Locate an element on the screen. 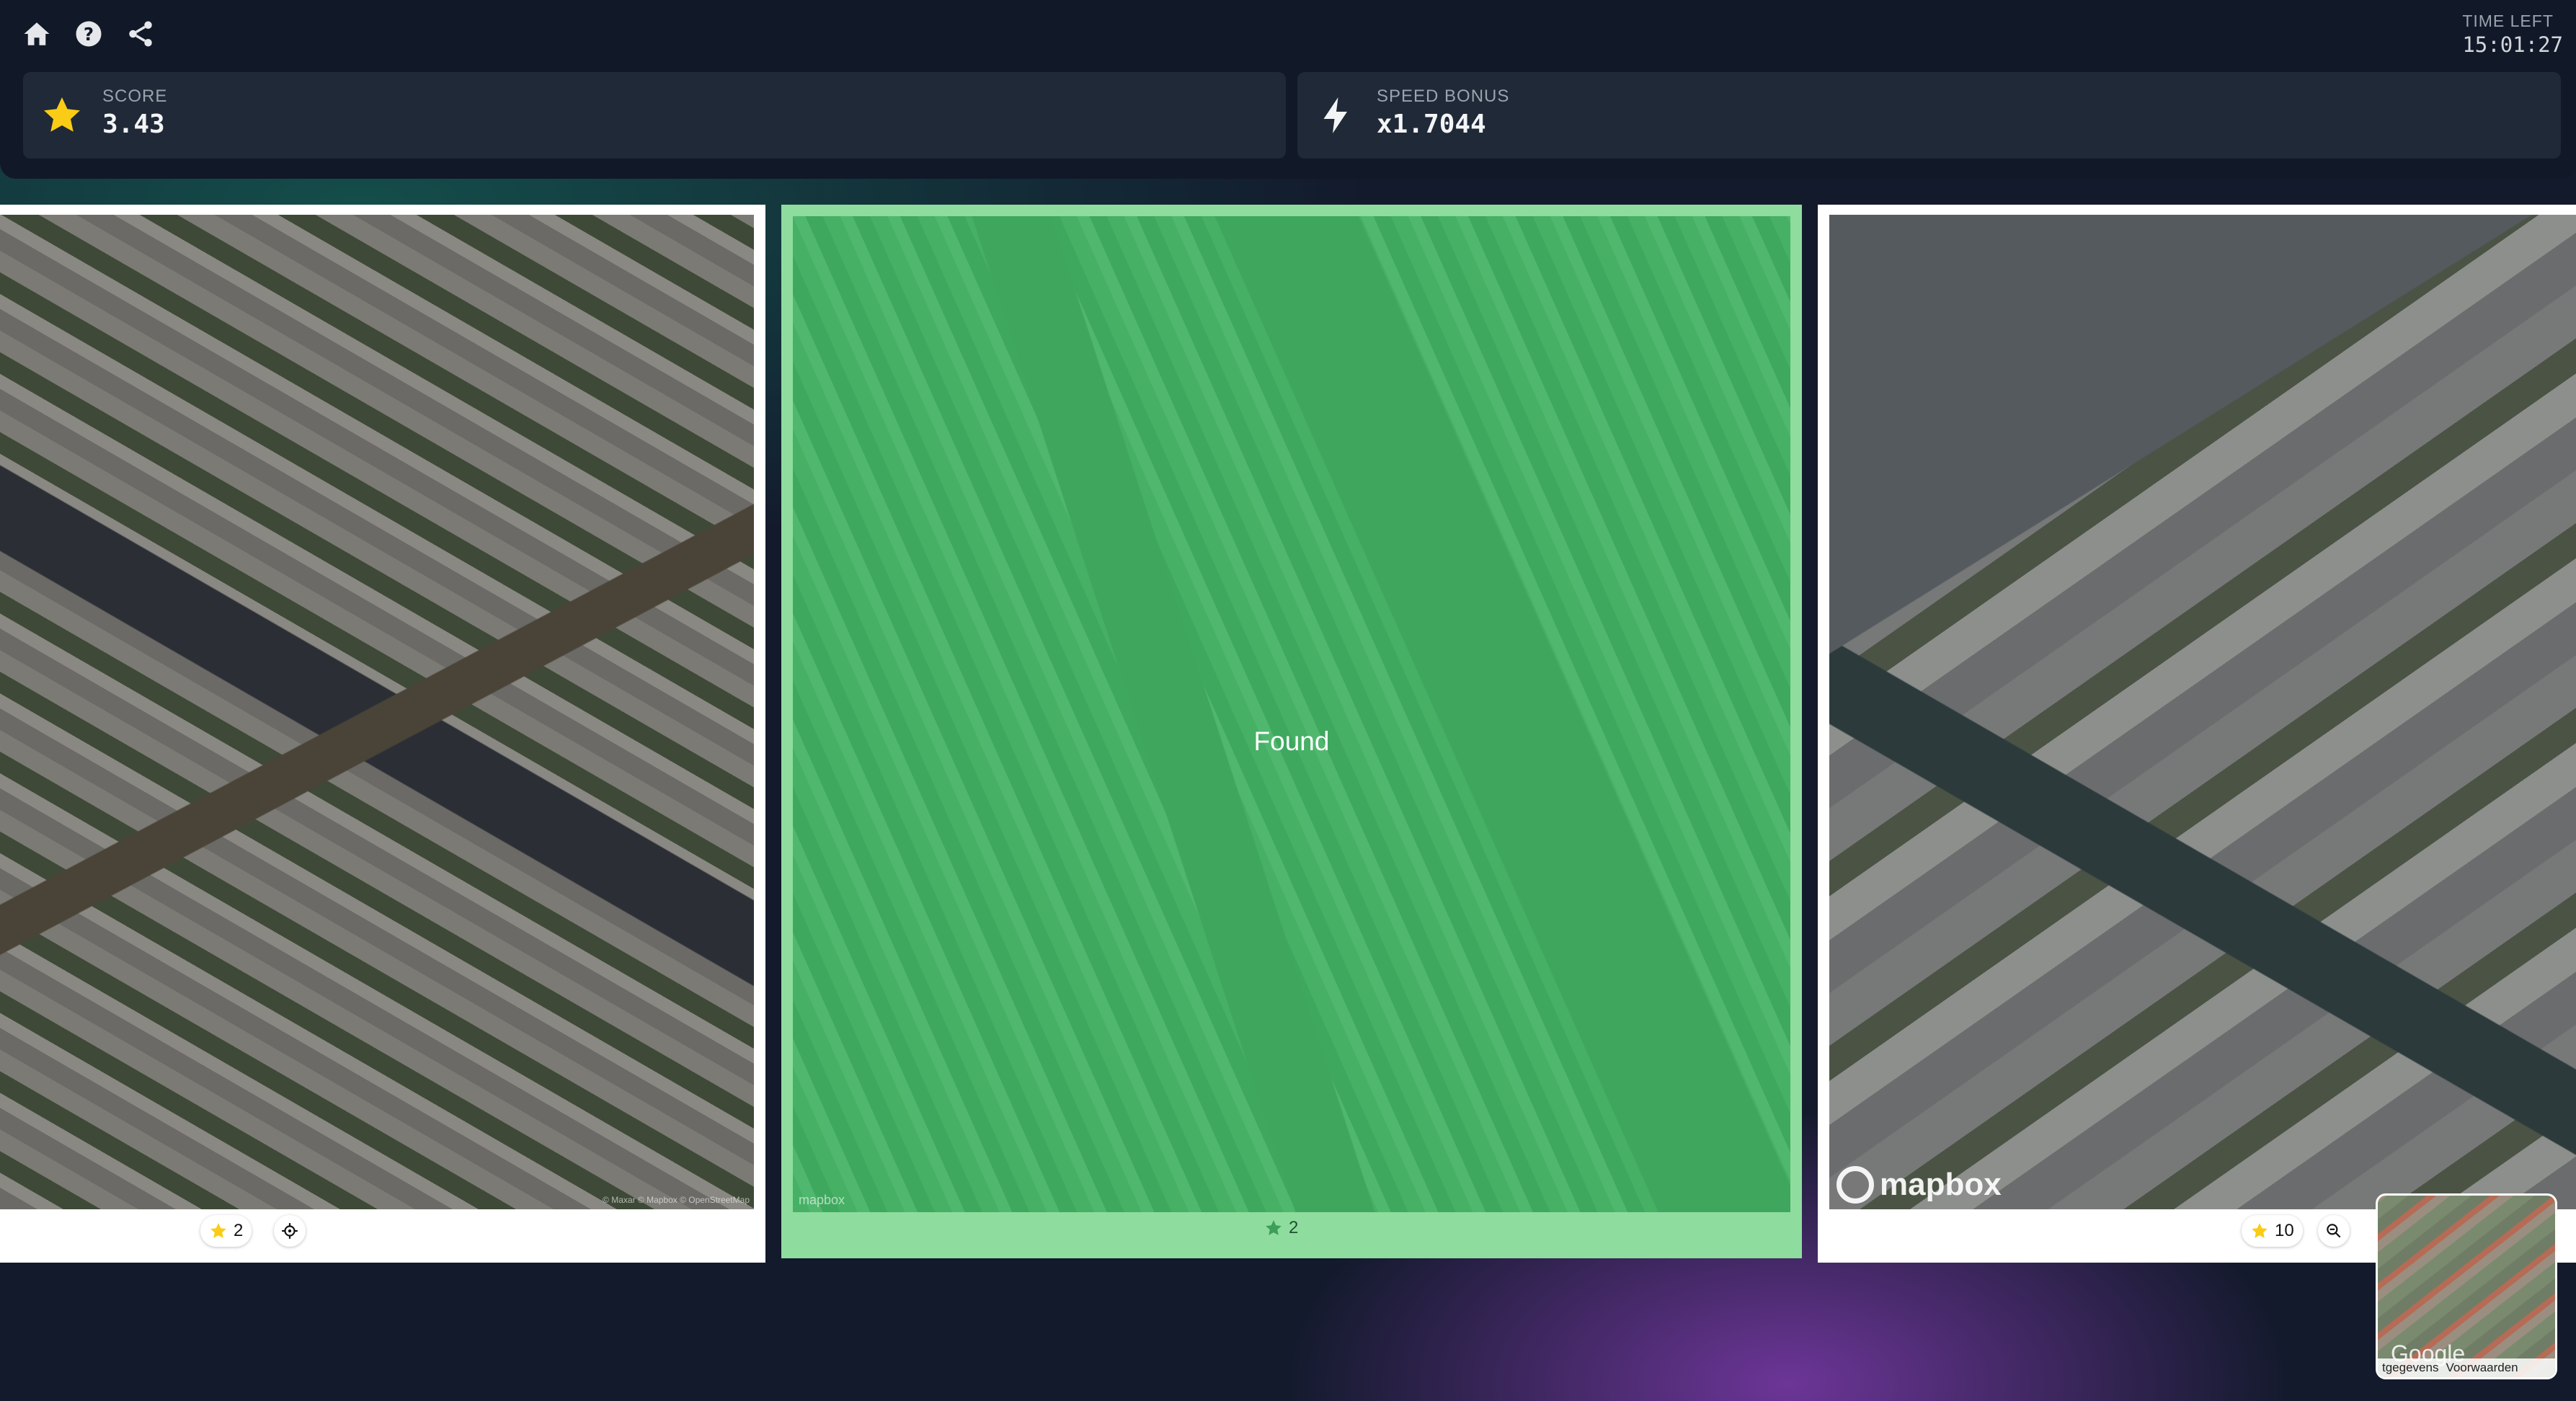 Image resolution: width=2576 pixels, height=1401 pixels. time-left: TIME LEFT 15:01:27 is located at coordinates (2512, 34).